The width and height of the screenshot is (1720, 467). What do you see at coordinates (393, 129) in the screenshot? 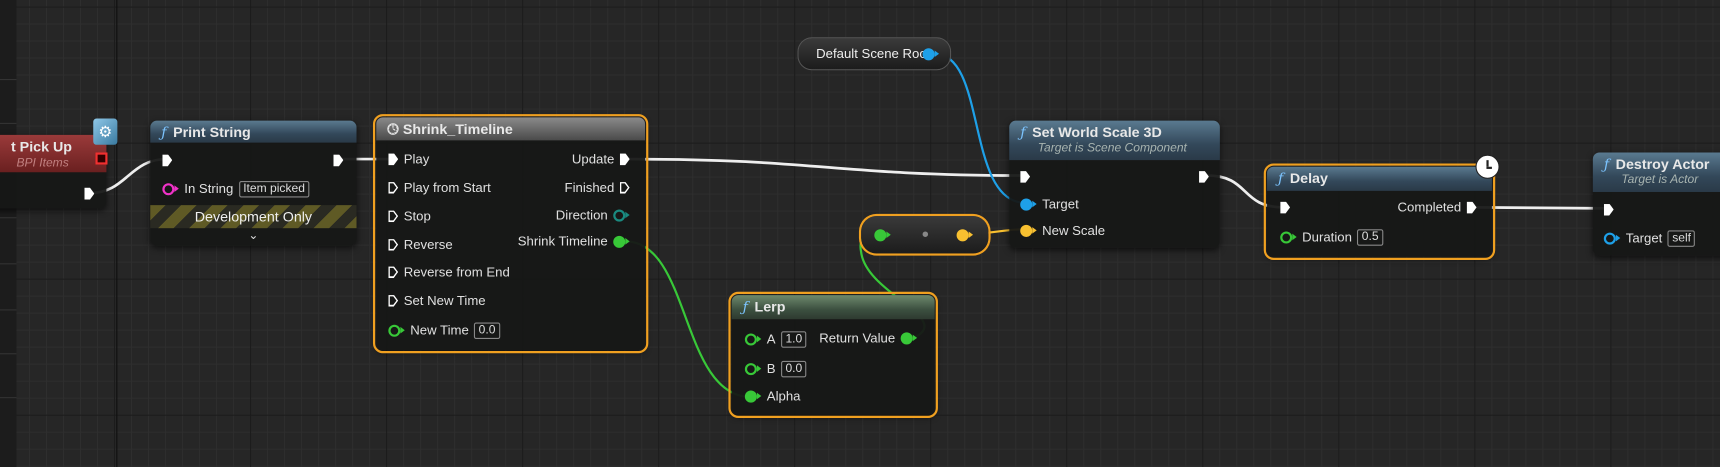
I see `clock-icon: 🕓︎` at bounding box center [393, 129].